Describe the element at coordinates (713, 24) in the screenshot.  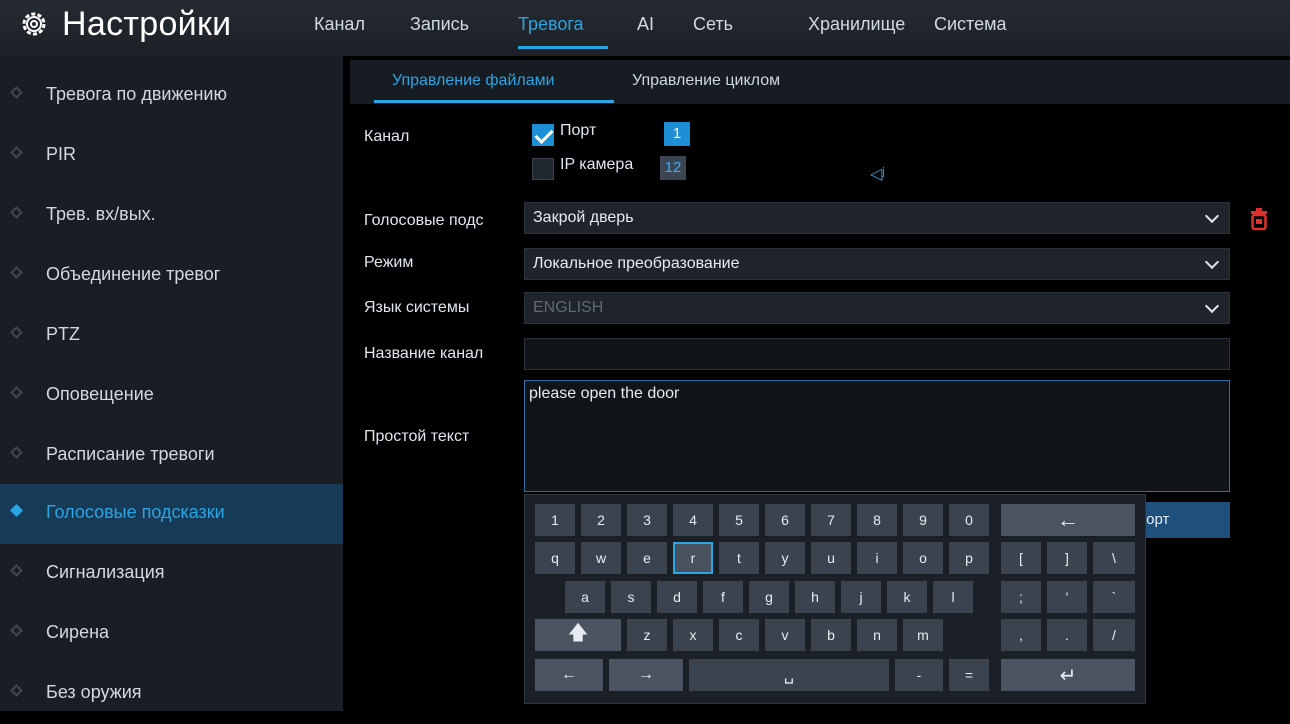
I see `tab-network: Сеть` at that location.